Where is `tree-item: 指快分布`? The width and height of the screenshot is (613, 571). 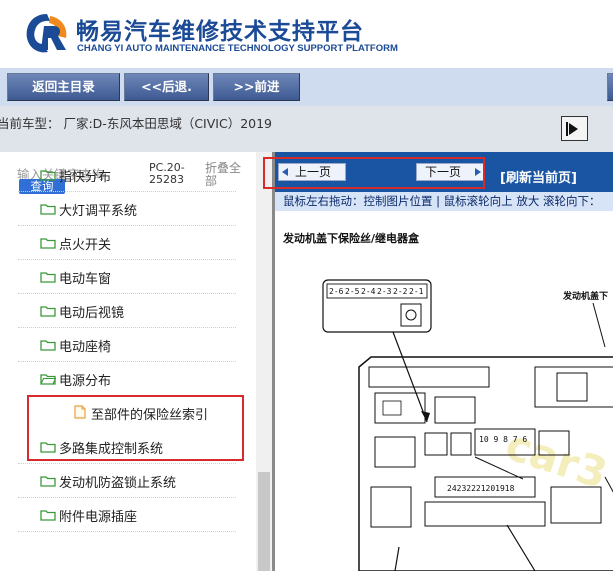
tree-item: 指快分布 is located at coordinates (127, 175).